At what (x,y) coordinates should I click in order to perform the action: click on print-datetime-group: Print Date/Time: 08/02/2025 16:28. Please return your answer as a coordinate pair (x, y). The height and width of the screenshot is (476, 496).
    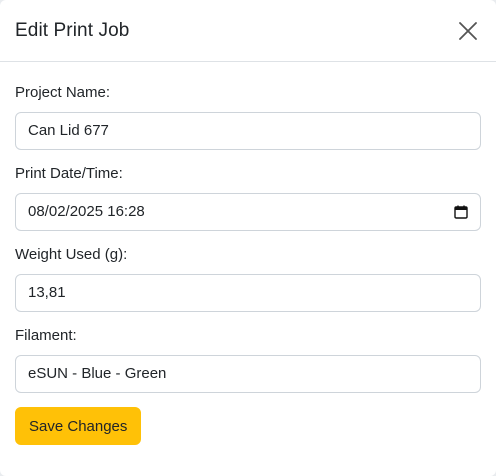
    Looking at the image, I should click on (248, 197).